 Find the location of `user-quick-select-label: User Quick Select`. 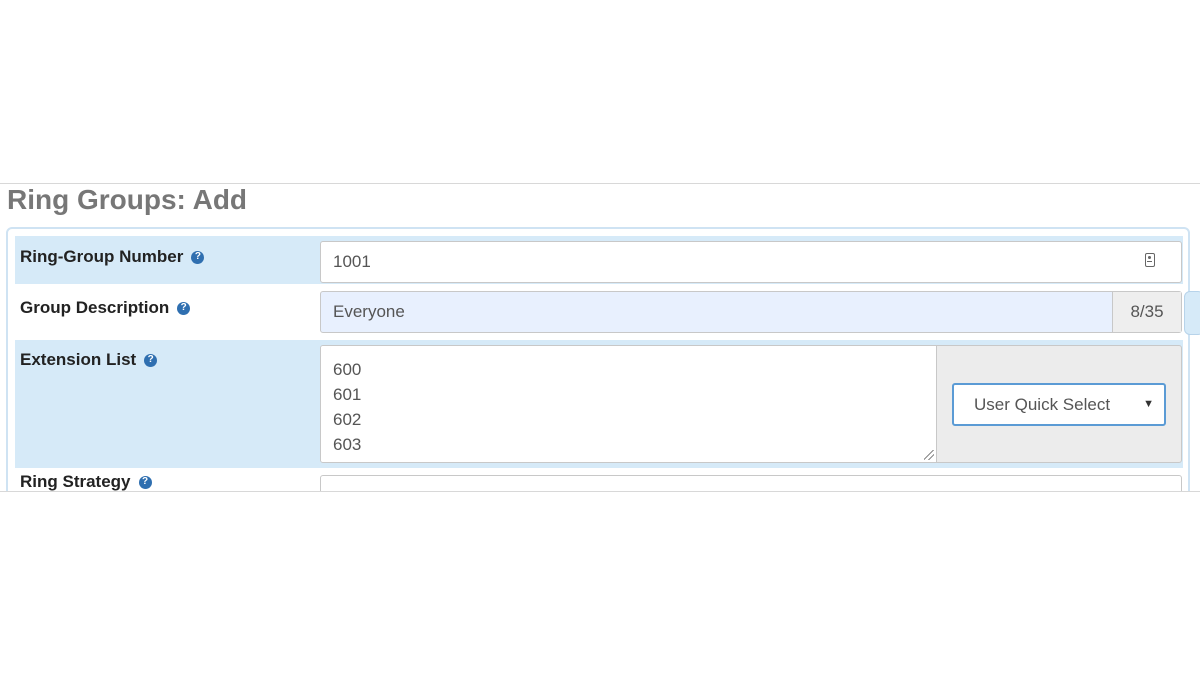

user-quick-select-label: User Quick Select is located at coordinates (1042, 404).